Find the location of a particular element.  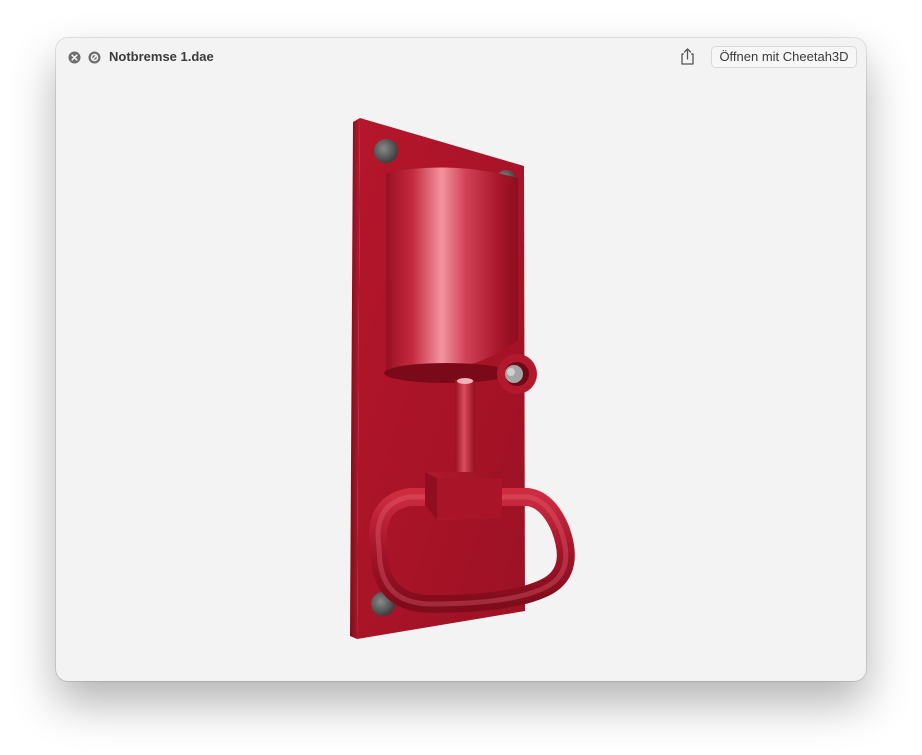

window-title: Notbremse 1.dae is located at coordinates (161, 56).